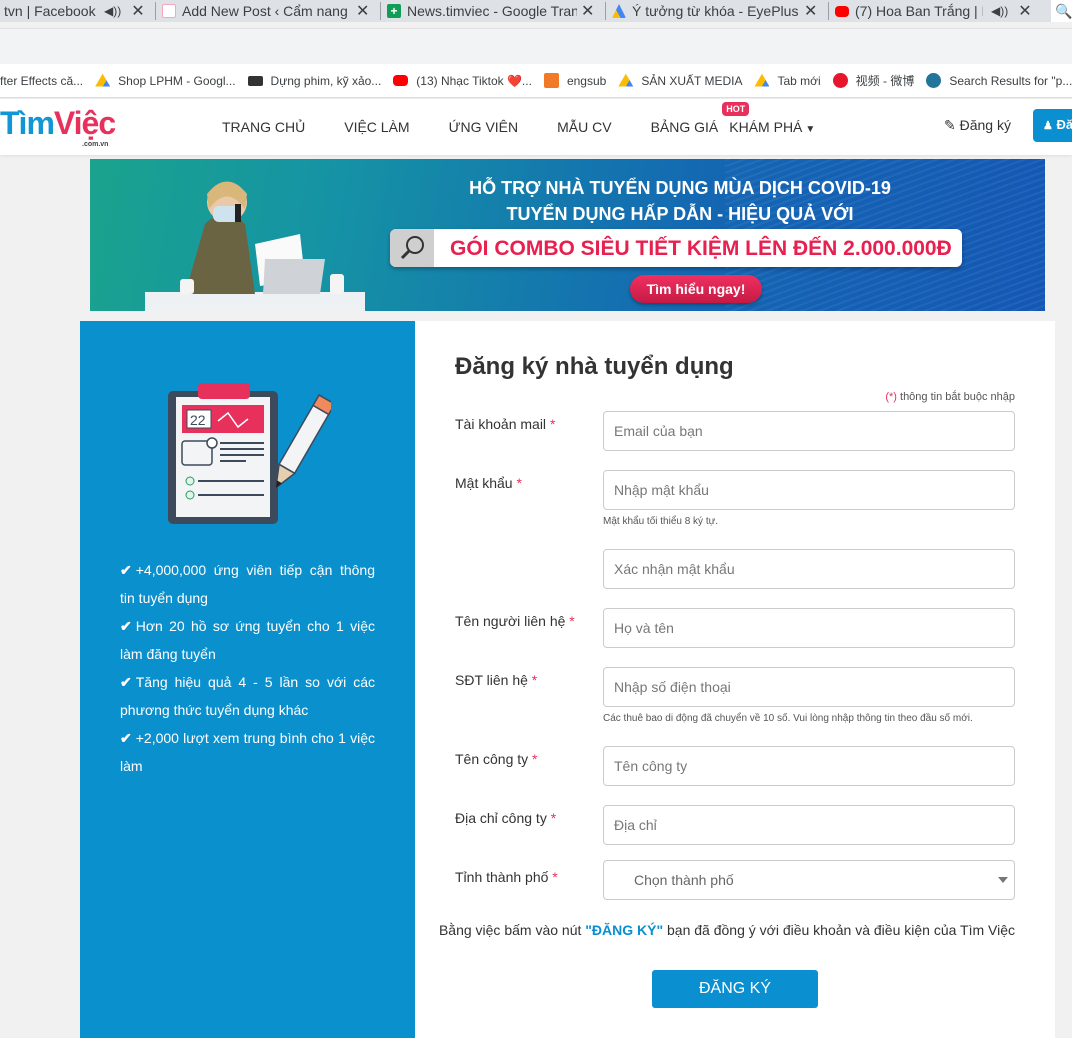 This screenshot has height=1038, width=1072. Describe the element at coordinates (680, 80) in the screenshot. I see `bookmark-item: SẢN XUẤT MEDIA` at that location.